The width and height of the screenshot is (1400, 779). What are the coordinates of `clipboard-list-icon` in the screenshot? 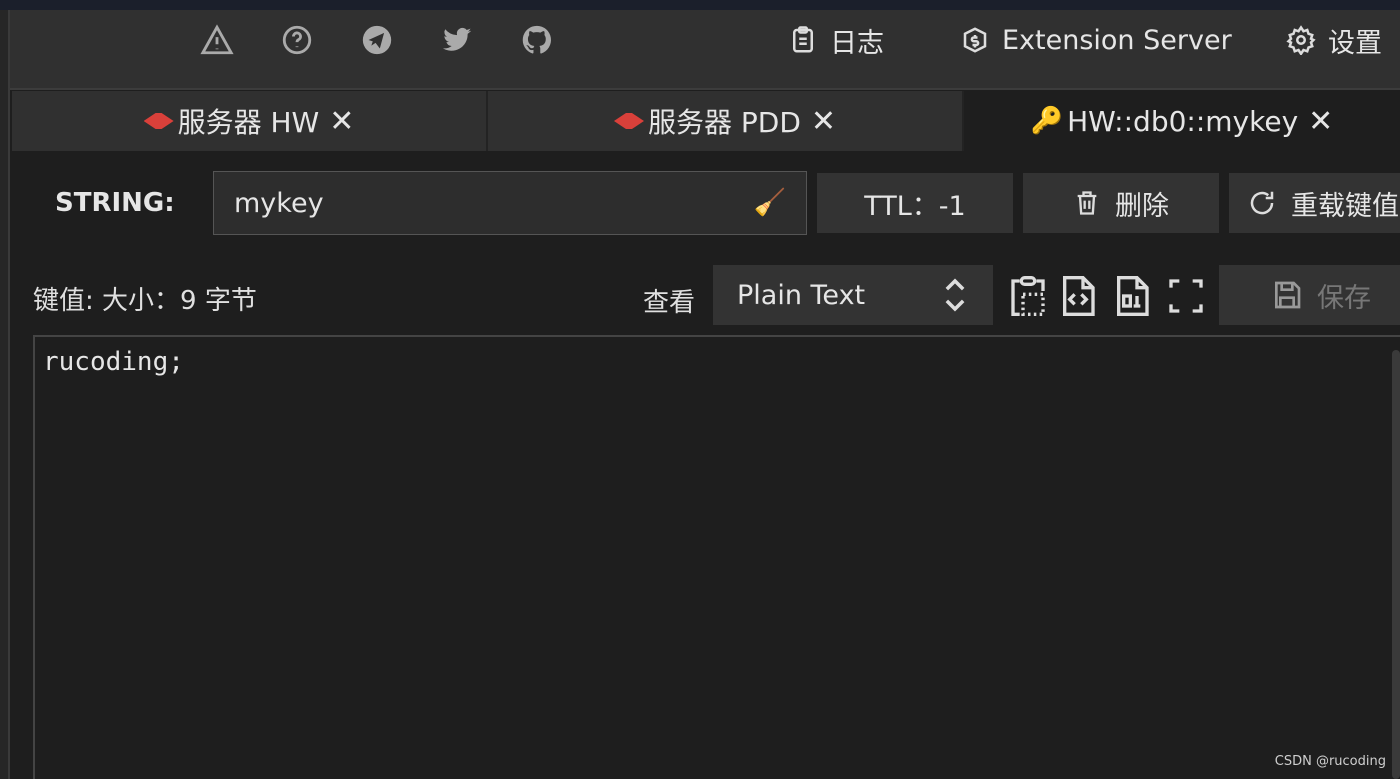 It's located at (803, 39).